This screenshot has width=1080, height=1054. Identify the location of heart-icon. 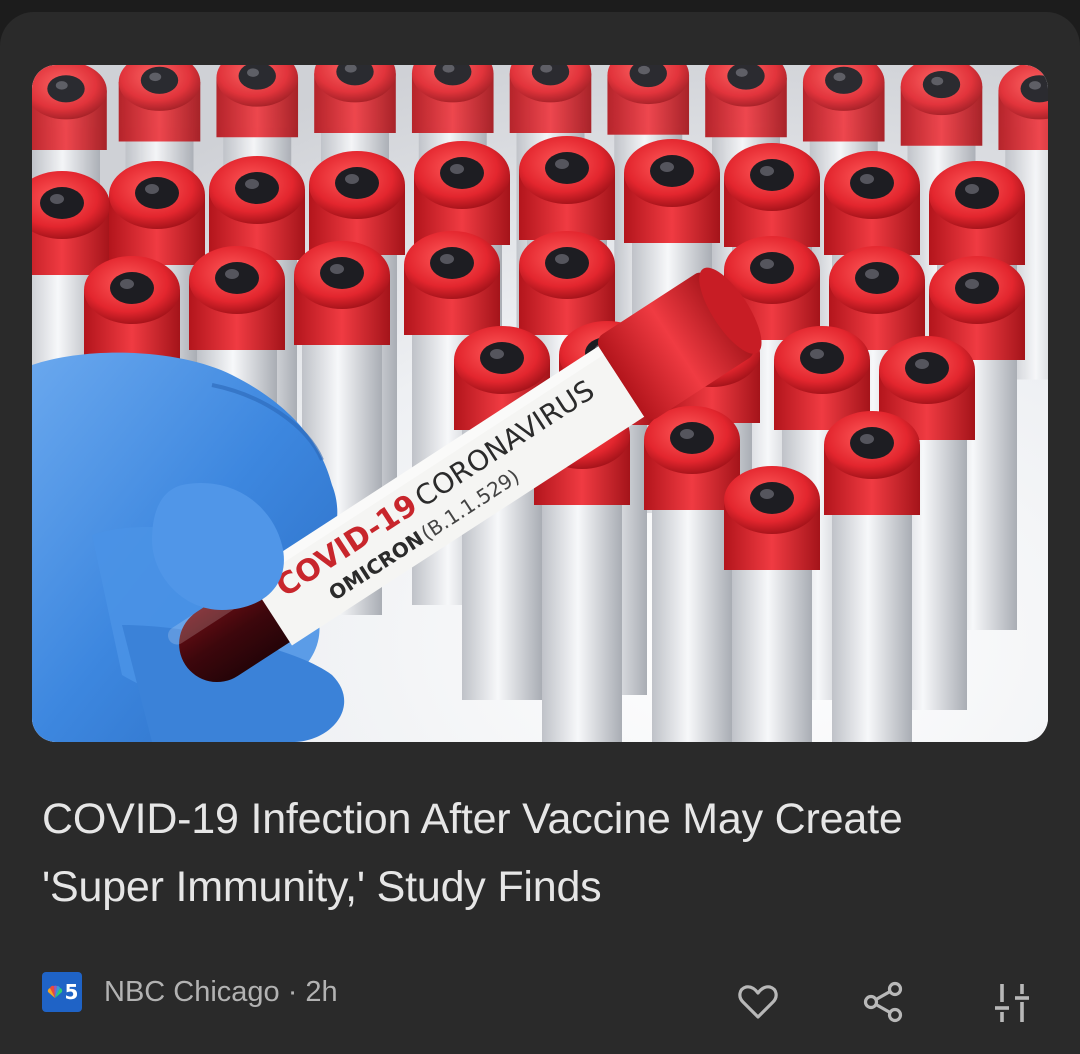
(758, 1002).